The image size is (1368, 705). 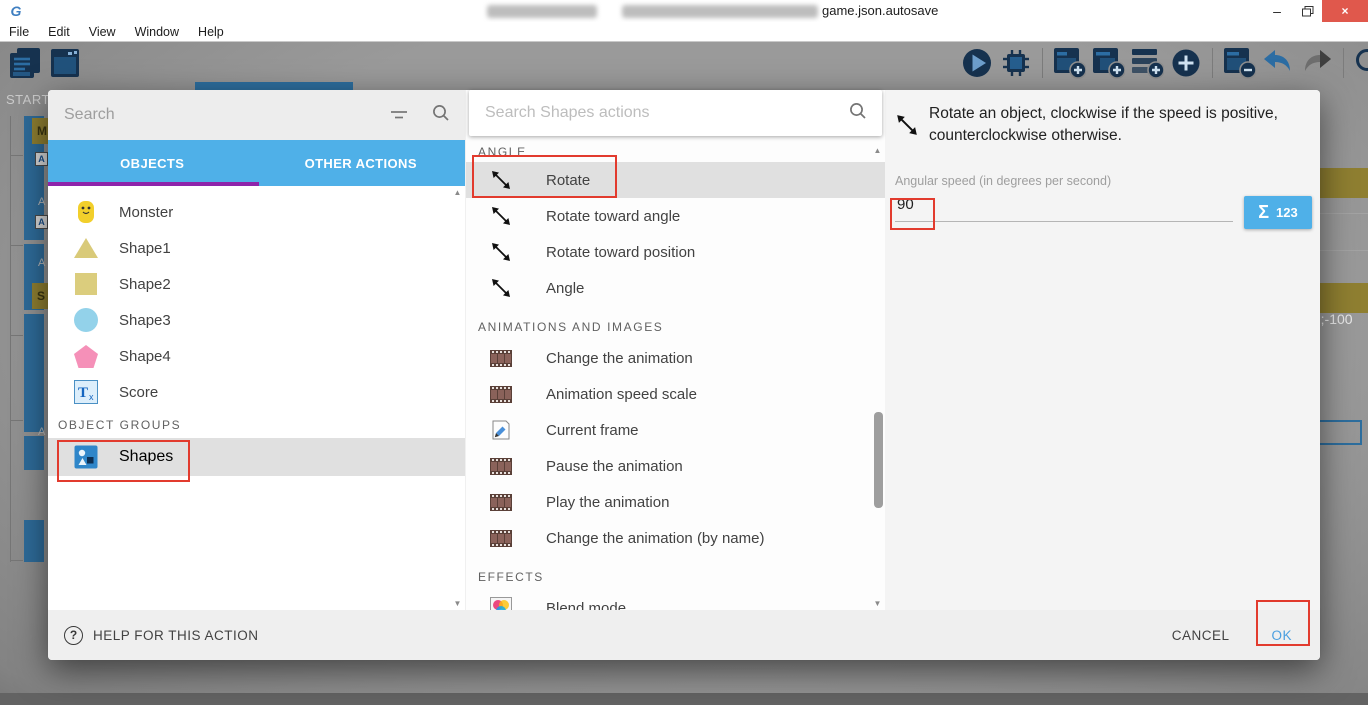 What do you see at coordinates (42, 263) in the screenshot?
I see `event-text-fragment: A` at bounding box center [42, 263].